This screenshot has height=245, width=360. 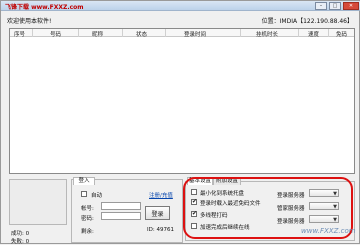 What do you see at coordinates (142, 35) in the screenshot?
I see `col-status: 状态` at bounding box center [142, 35].